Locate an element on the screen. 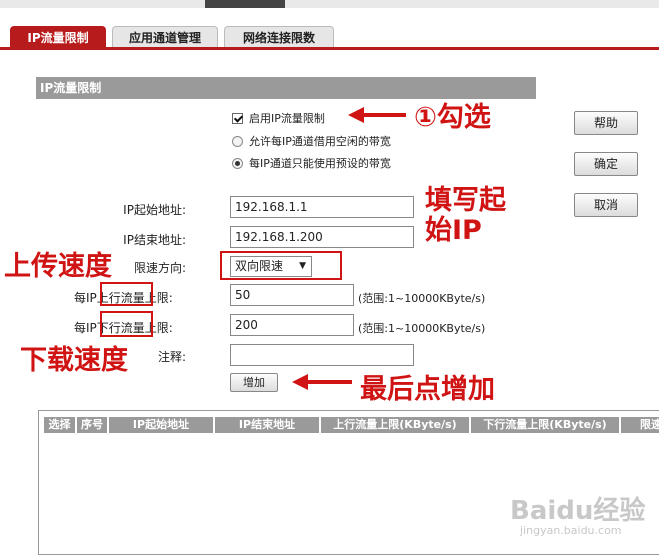  tab-app-channel: 应用通道管理 is located at coordinates (165, 37).